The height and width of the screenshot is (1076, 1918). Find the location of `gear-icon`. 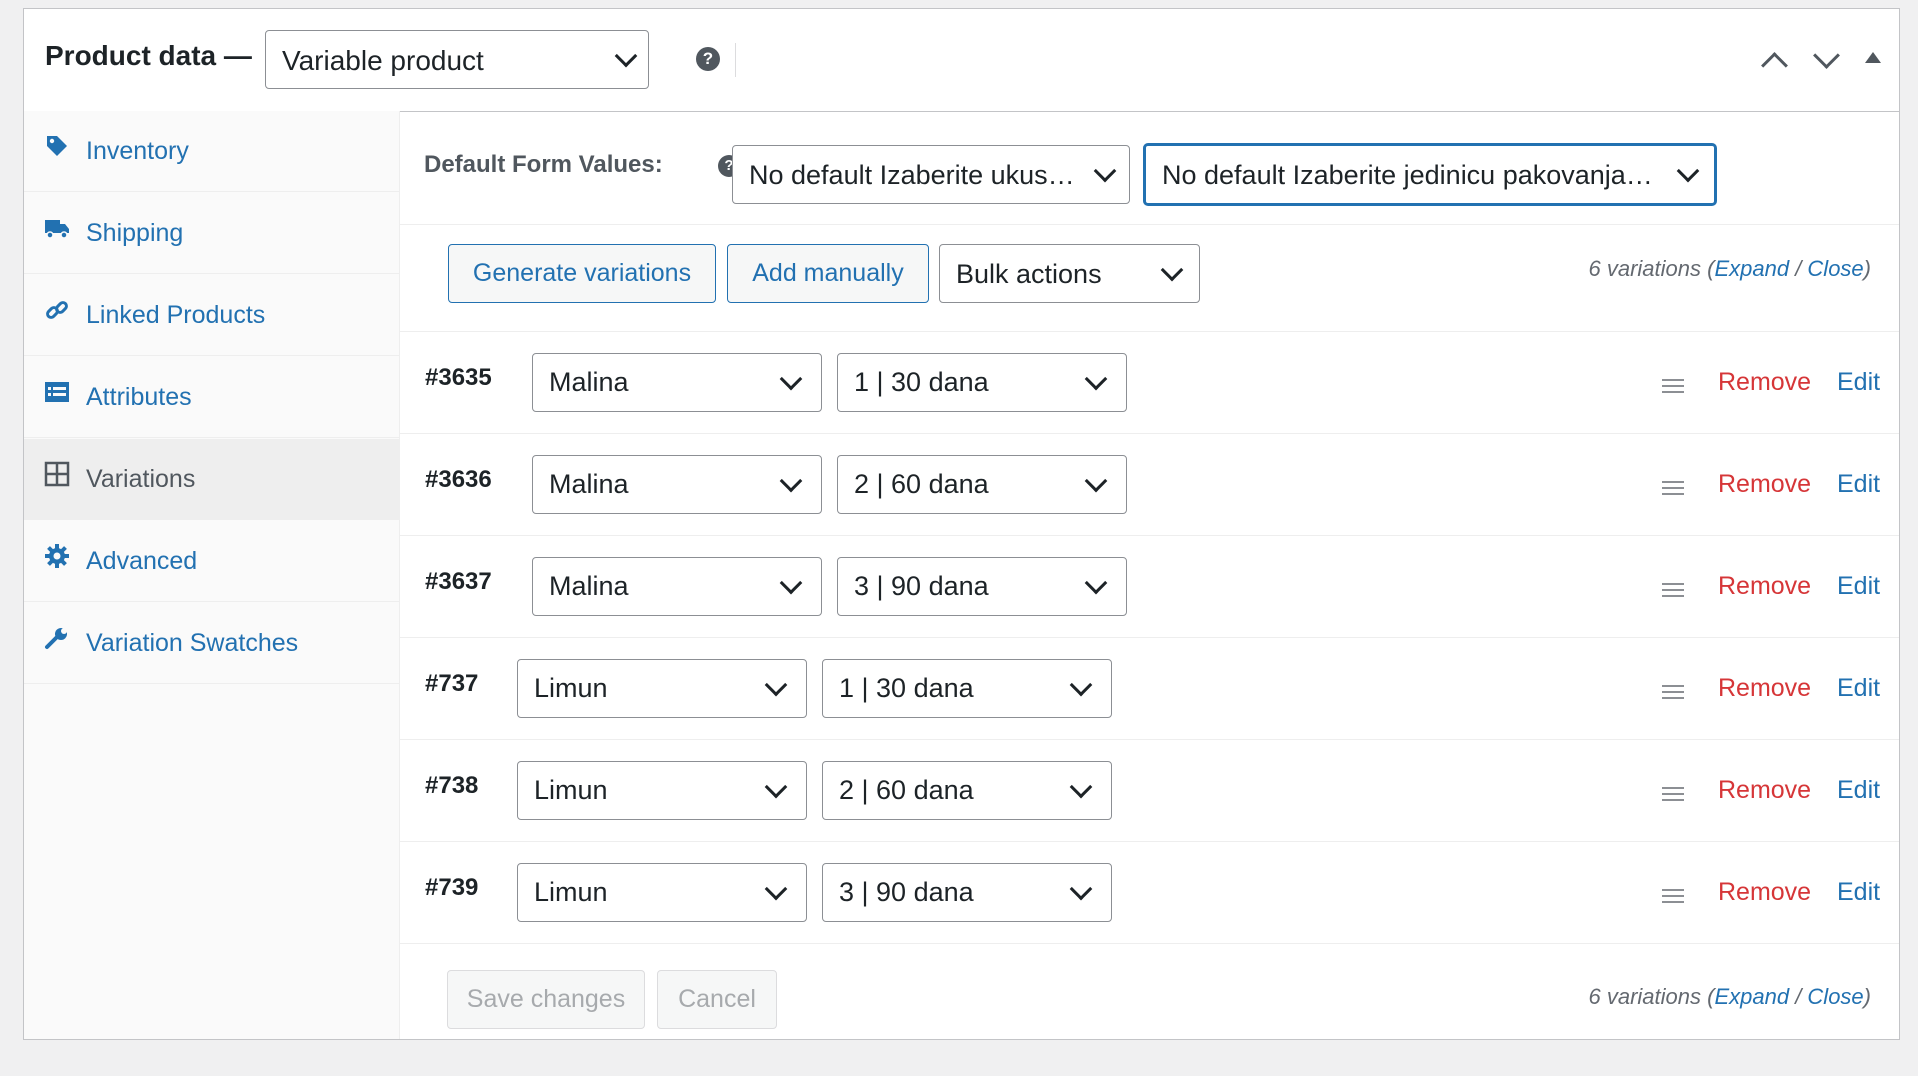

gear-icon is located at coordinates (57, 556).